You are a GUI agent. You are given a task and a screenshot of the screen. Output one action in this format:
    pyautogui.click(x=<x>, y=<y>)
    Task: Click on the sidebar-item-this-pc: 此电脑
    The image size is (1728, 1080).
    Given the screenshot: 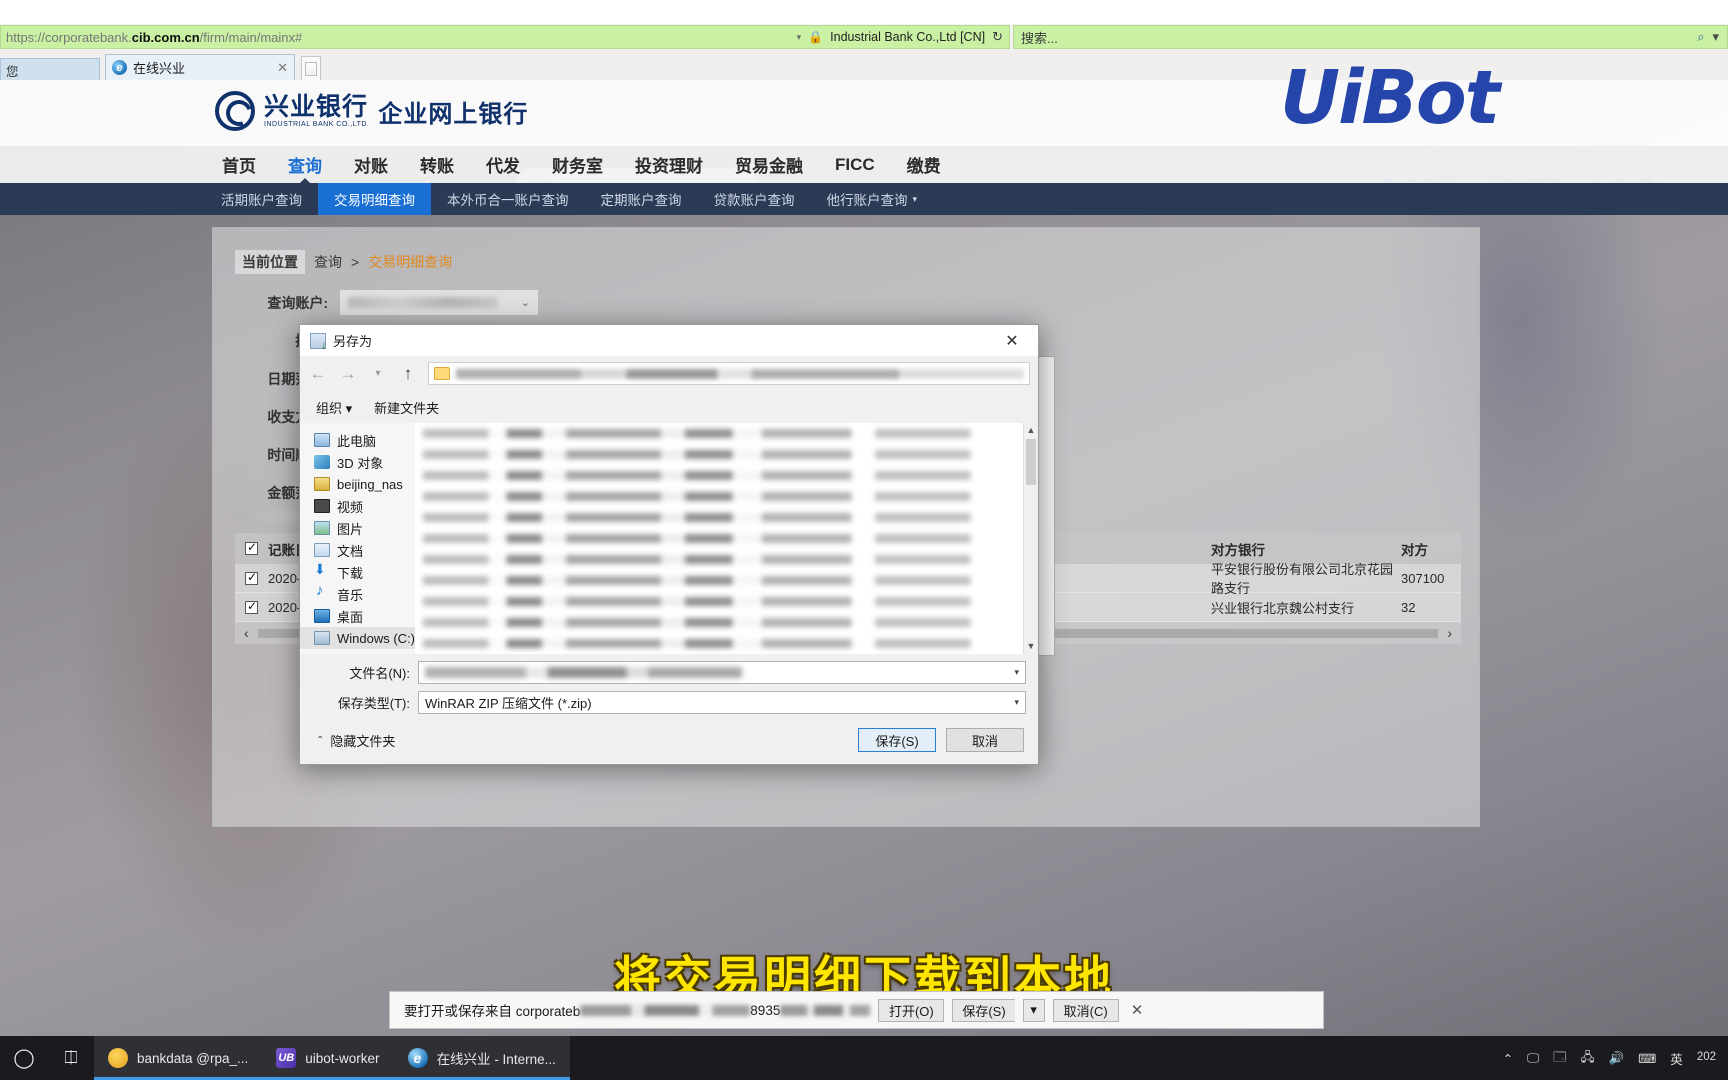 What is the action you would take?
    pyautogui.click(x=357, y=440)
    